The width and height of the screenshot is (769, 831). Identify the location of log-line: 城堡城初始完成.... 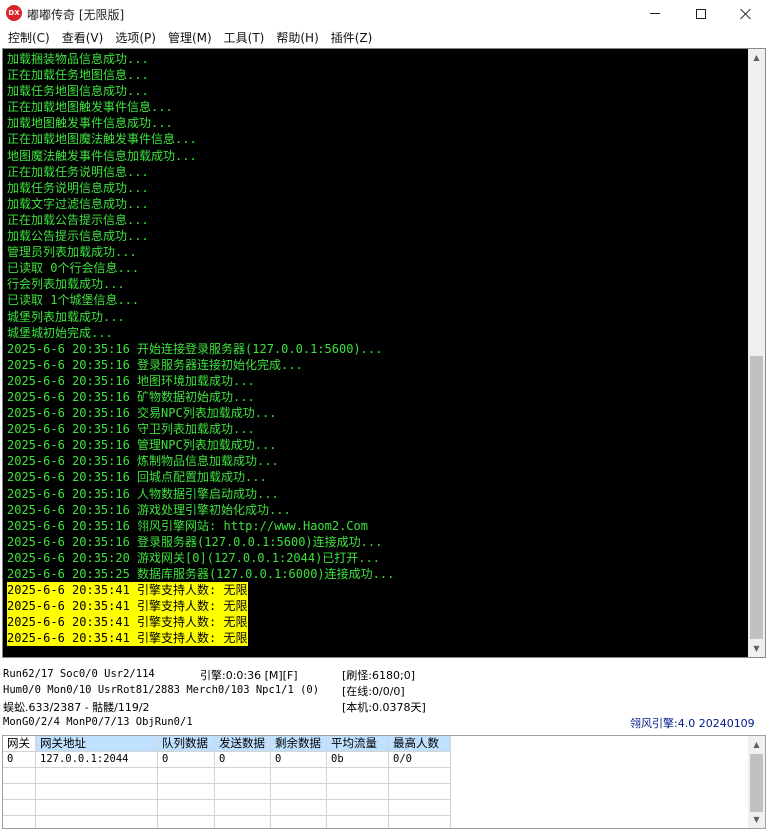
(60, 332).